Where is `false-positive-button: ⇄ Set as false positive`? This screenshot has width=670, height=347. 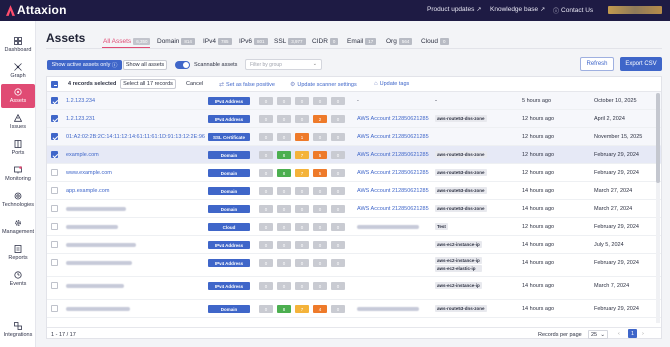
false-positive-button: ⇄ Set as false positive is located at coordinates (247, 85).